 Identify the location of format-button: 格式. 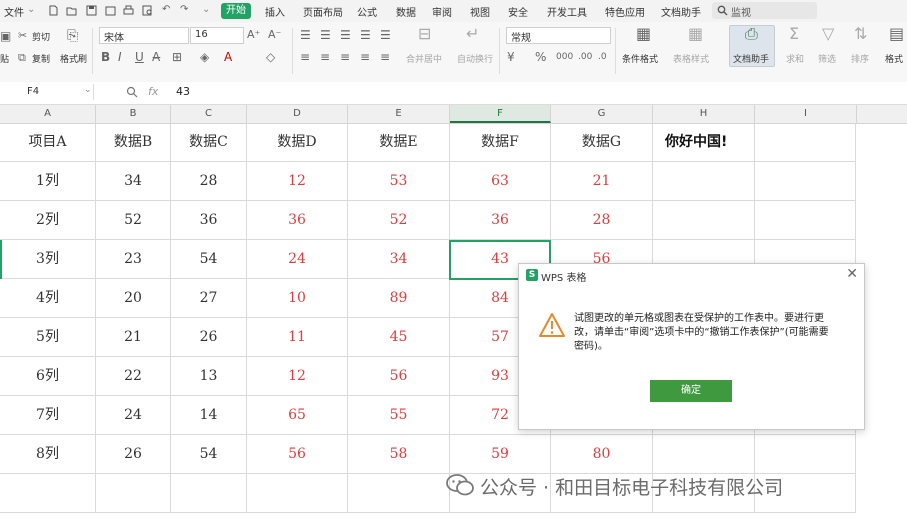
(894, 58).